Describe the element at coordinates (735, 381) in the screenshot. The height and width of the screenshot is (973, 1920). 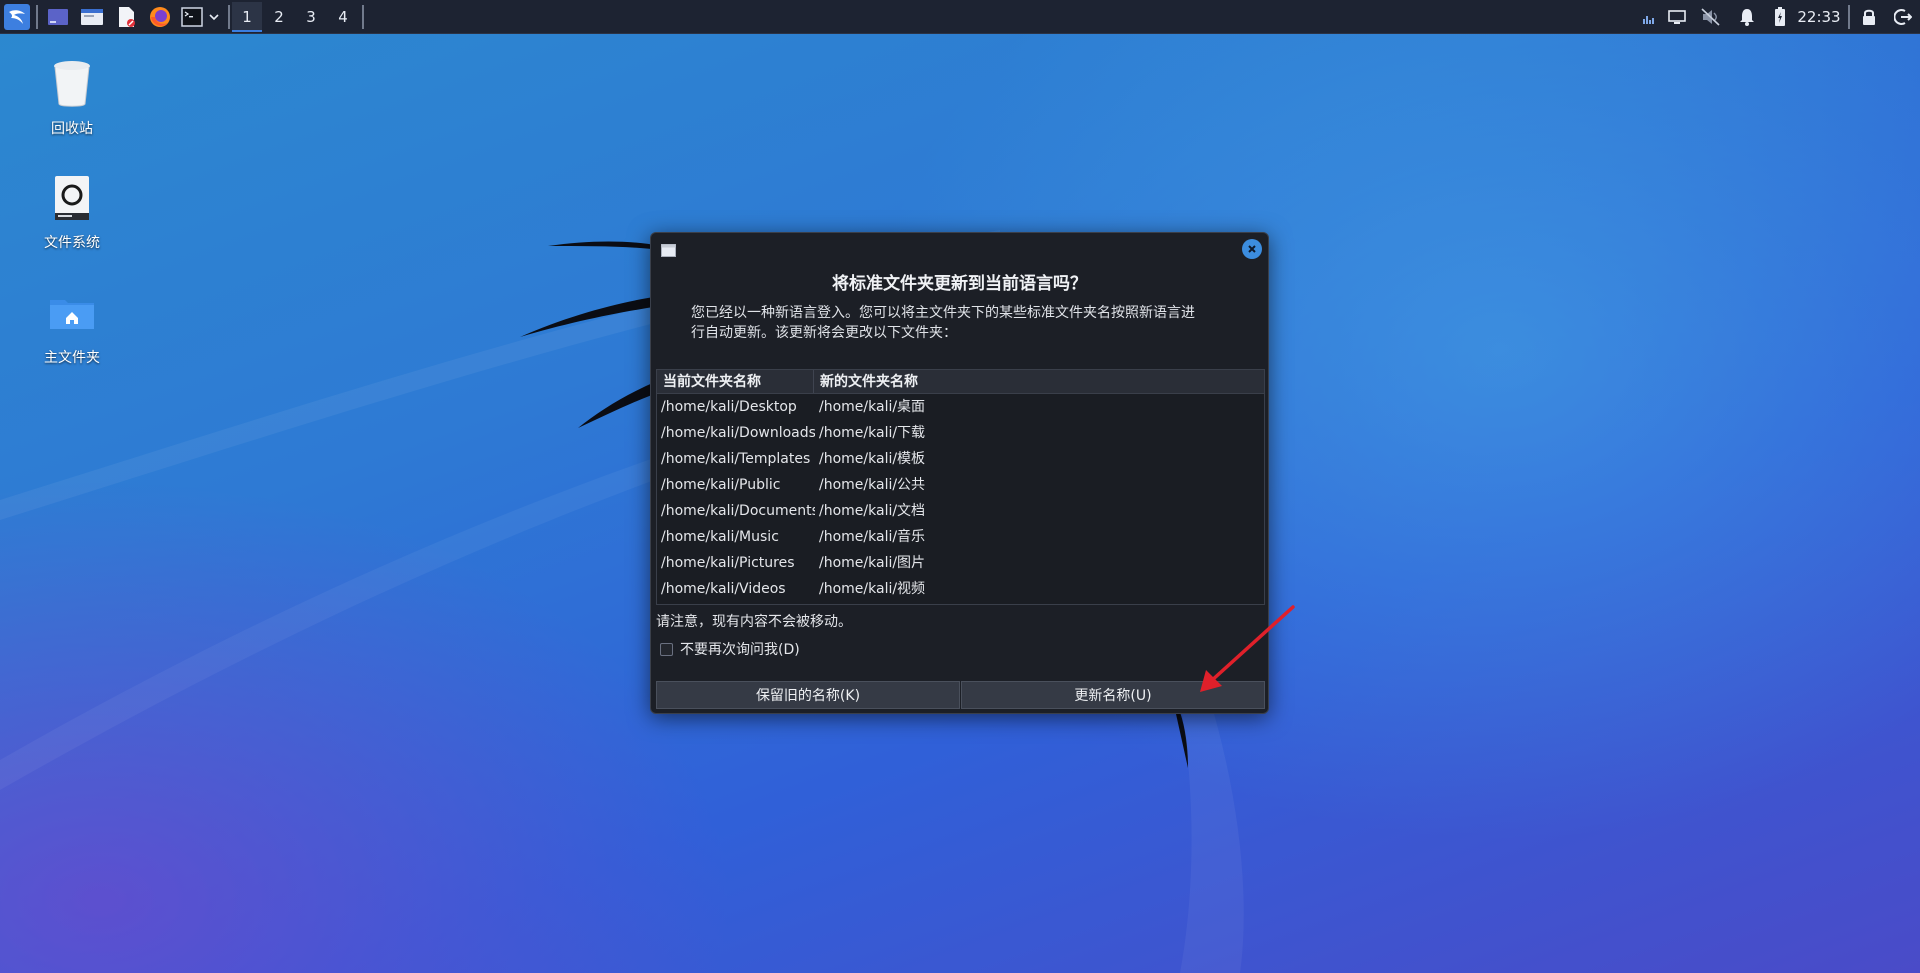
I see `column-header-current: 当前文件夹名称` at that location.